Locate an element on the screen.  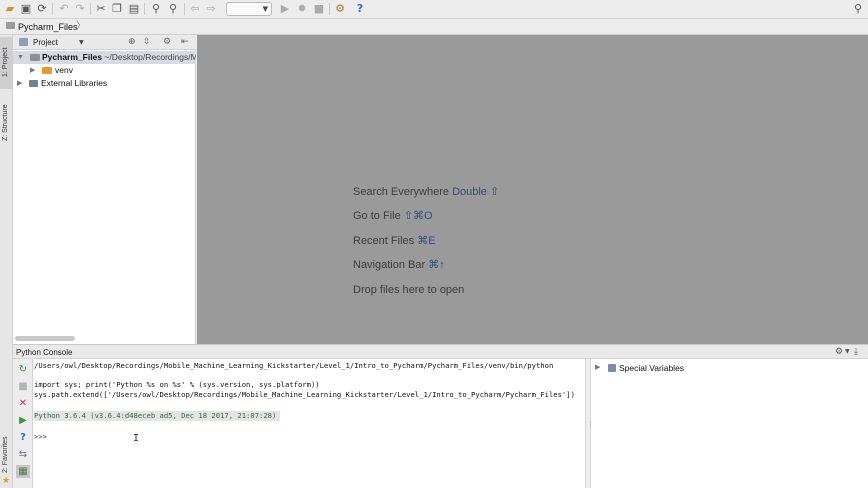
back-icon: ⇦ is located at coordinates (195, 9).